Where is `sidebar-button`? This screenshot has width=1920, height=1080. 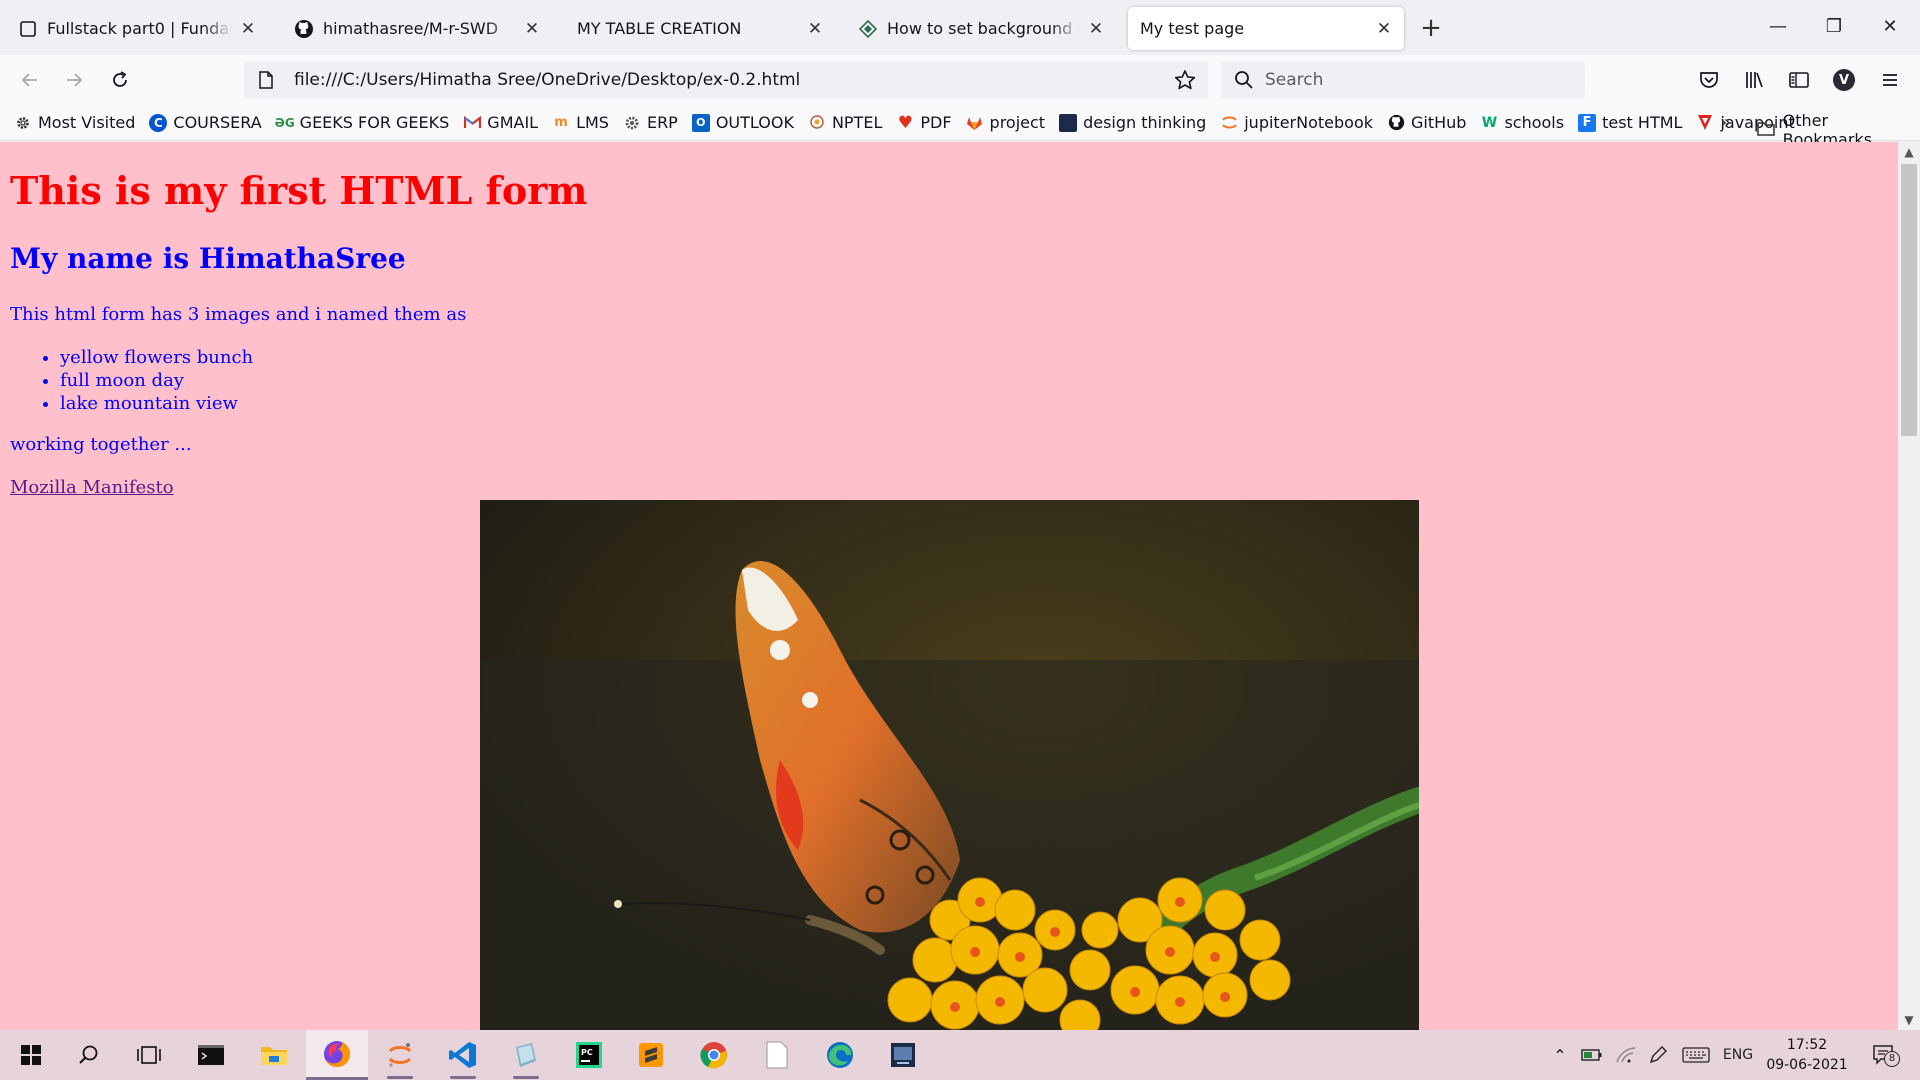
sidebar-button is located at coordinates (1799, 80).